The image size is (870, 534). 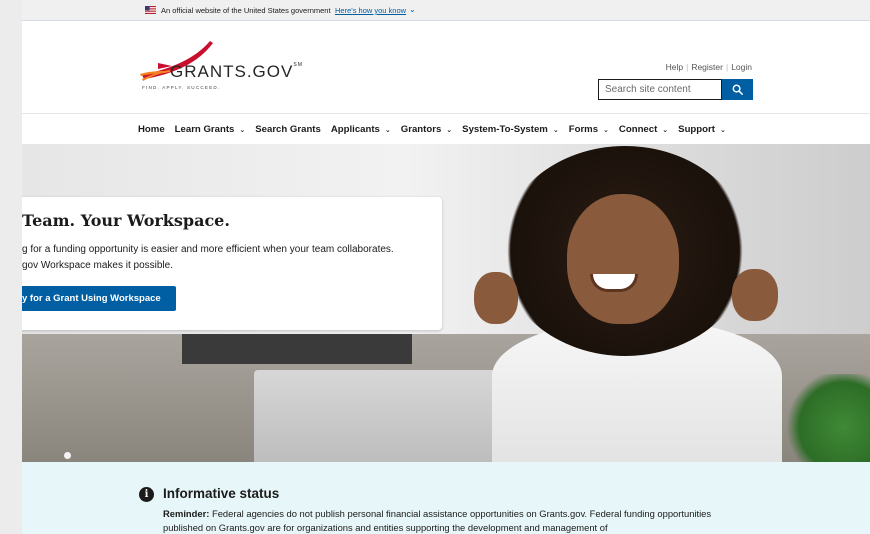 I want to click on register-link: Register, so click(x=707, y=67).